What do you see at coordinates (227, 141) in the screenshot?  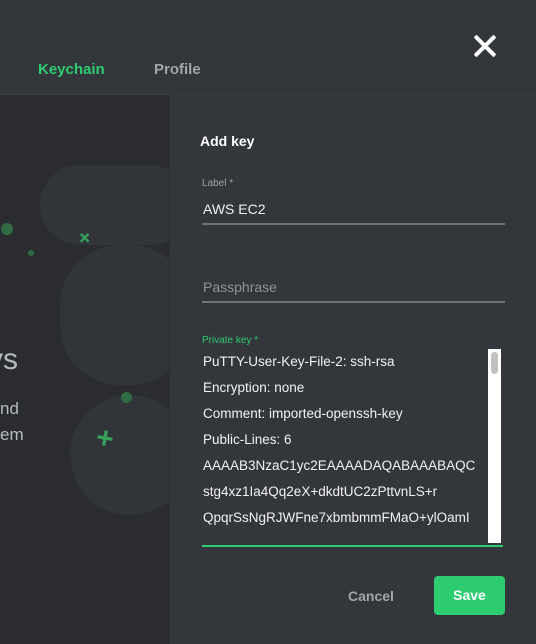 I see `dialog-title: Add key` at bounding box center [227, 141].